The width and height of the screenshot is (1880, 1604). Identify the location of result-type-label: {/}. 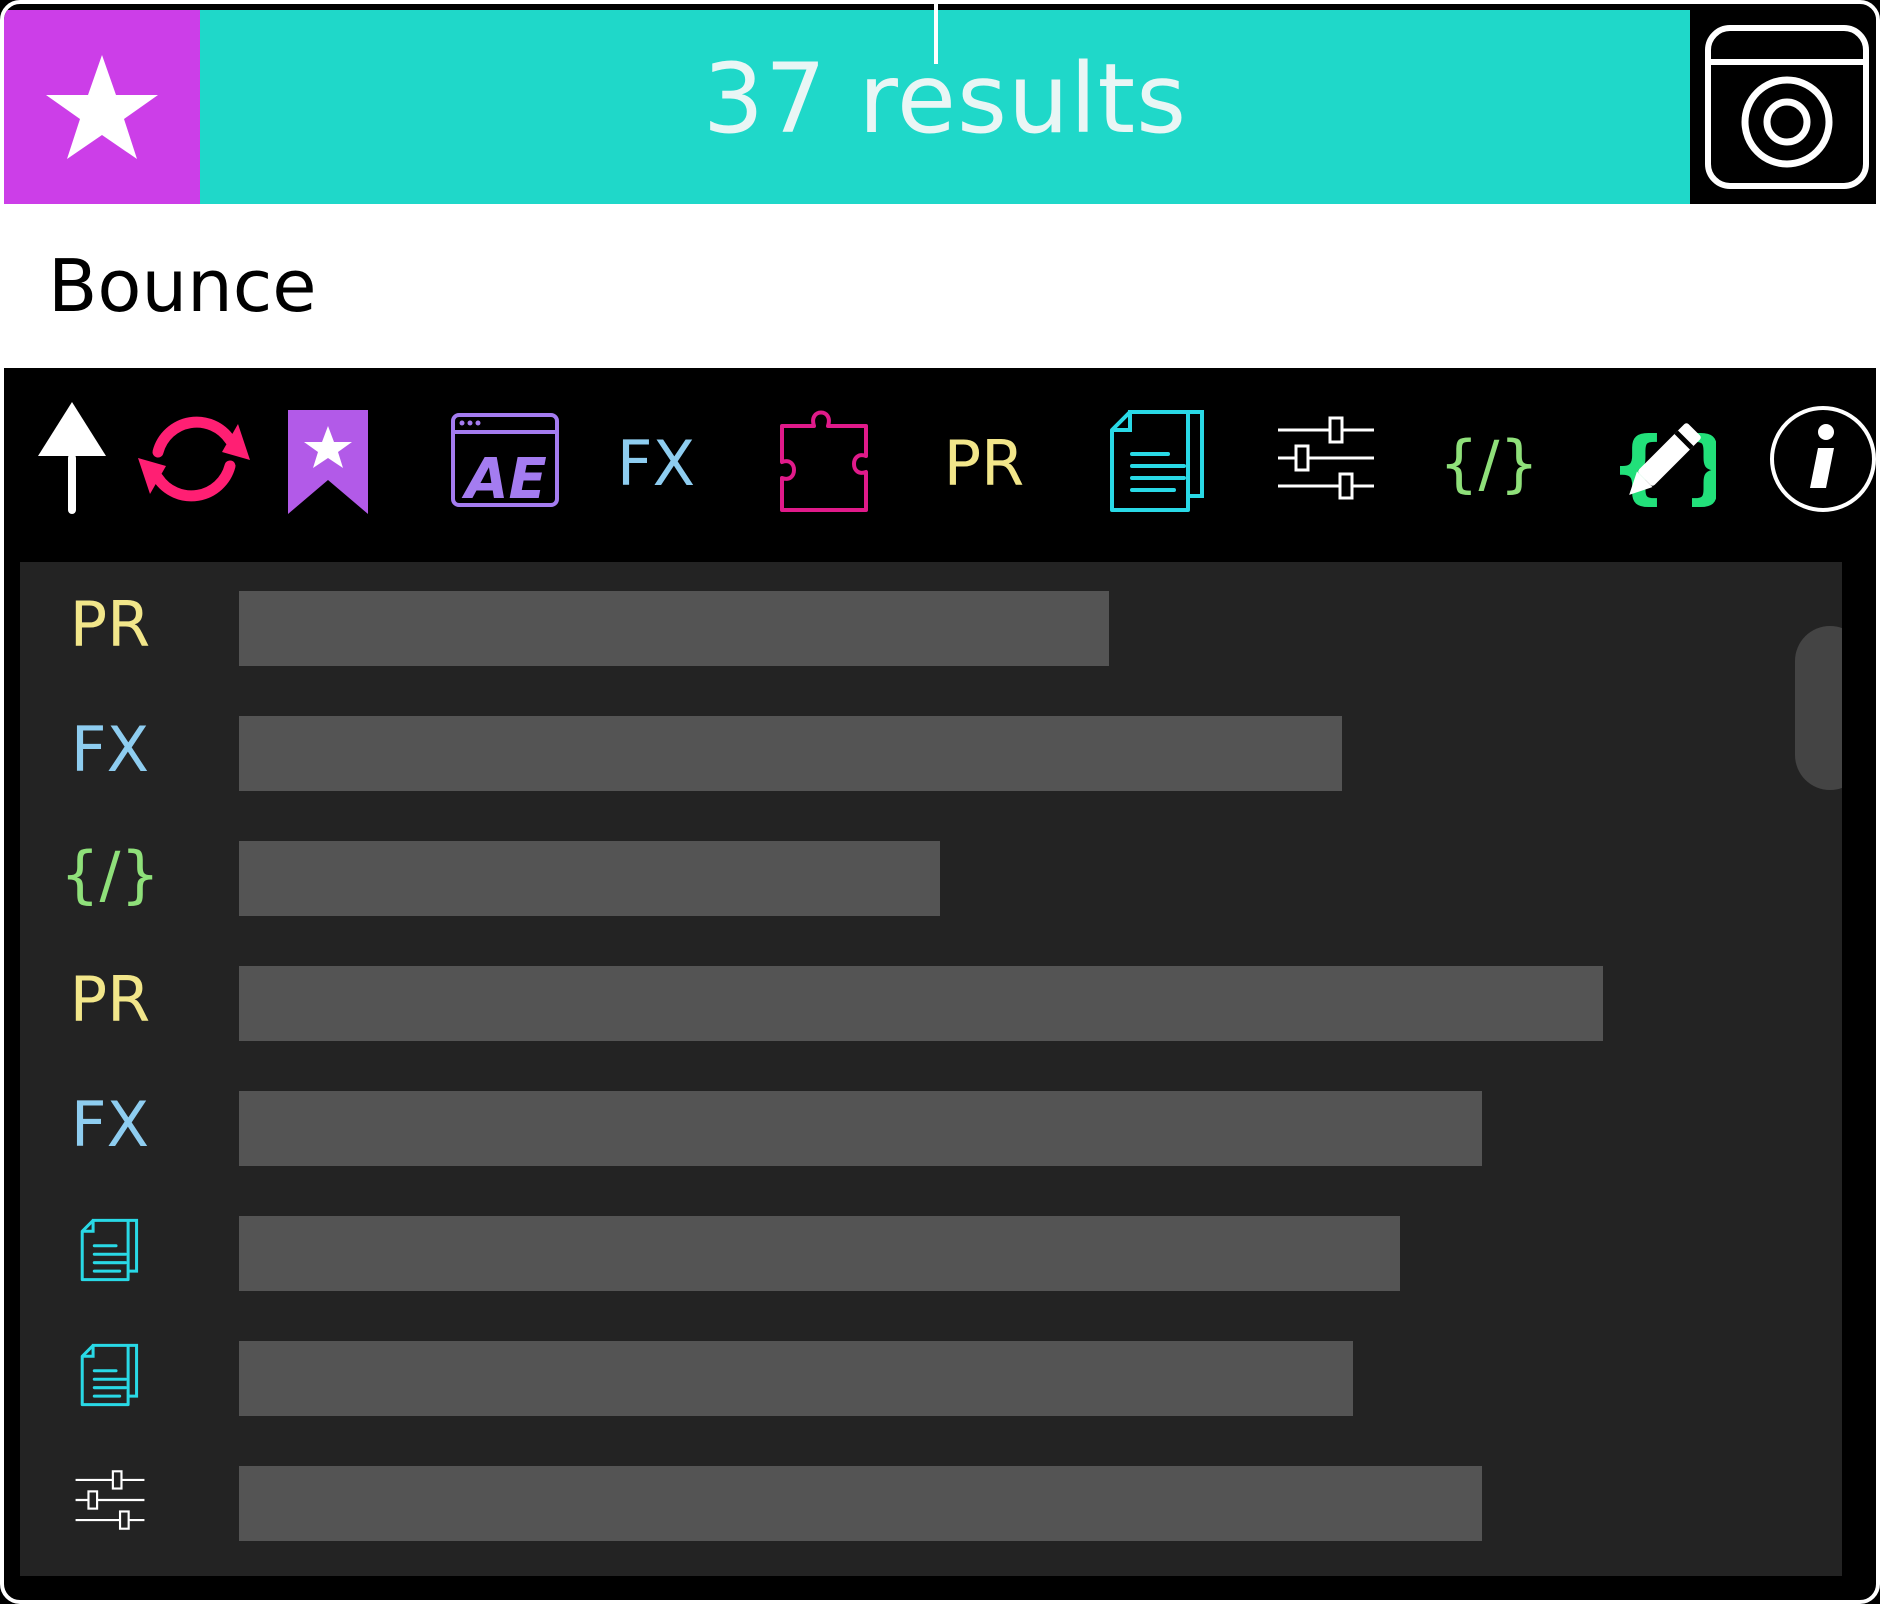
(110, 874).